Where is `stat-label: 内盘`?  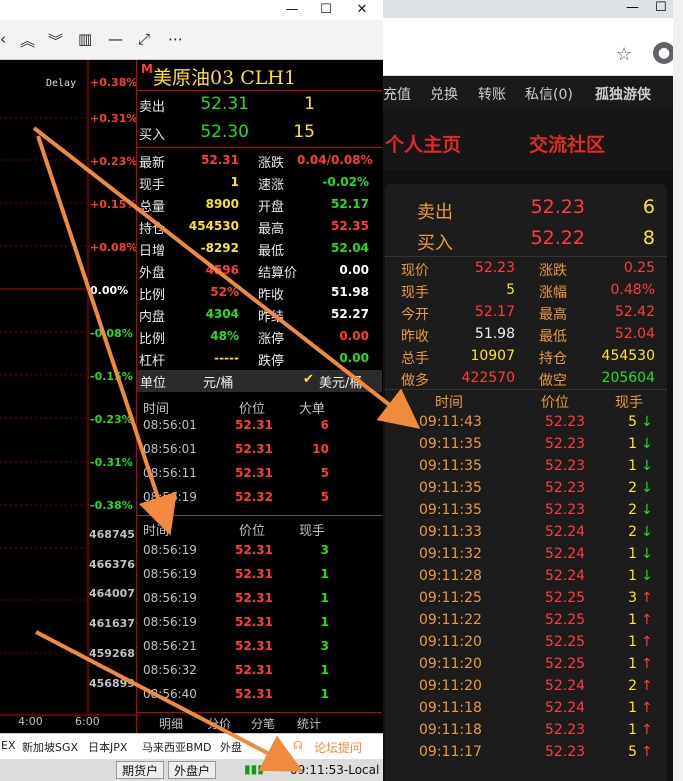 stat-label: 内盘 is located at coordinates (152, 317).